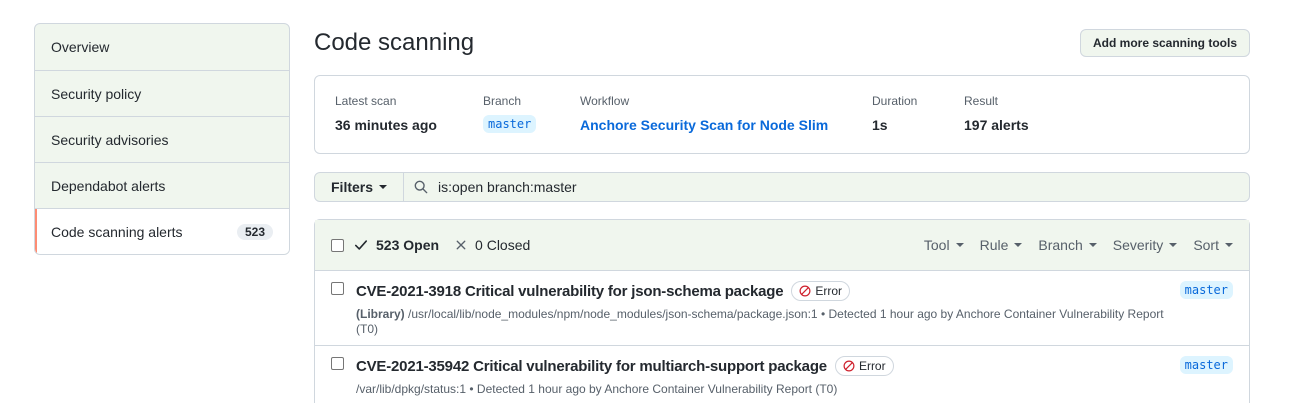 The image size is (1304, 403). I want to click on page-header: Code scanning Add more scanning tools, so click(782, 43).